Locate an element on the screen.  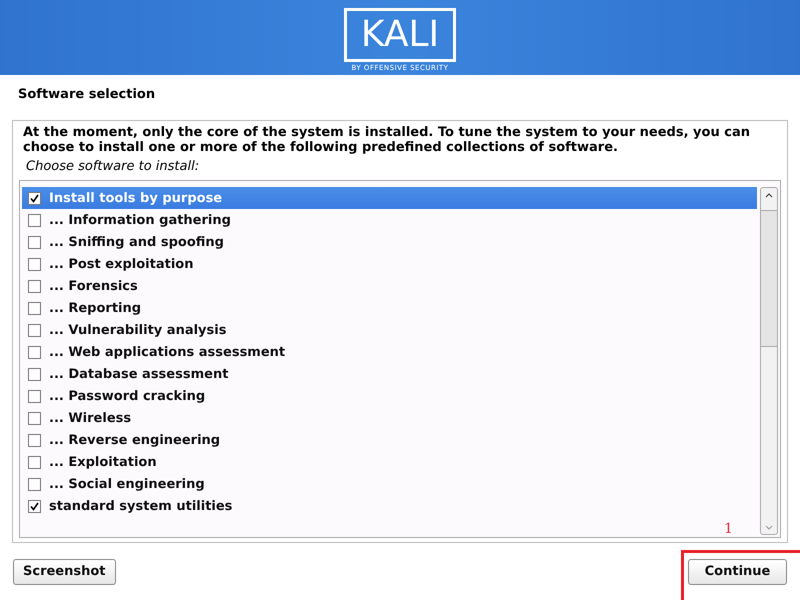
screenshot-button: Screenshot is located at coordinates (64, 571).